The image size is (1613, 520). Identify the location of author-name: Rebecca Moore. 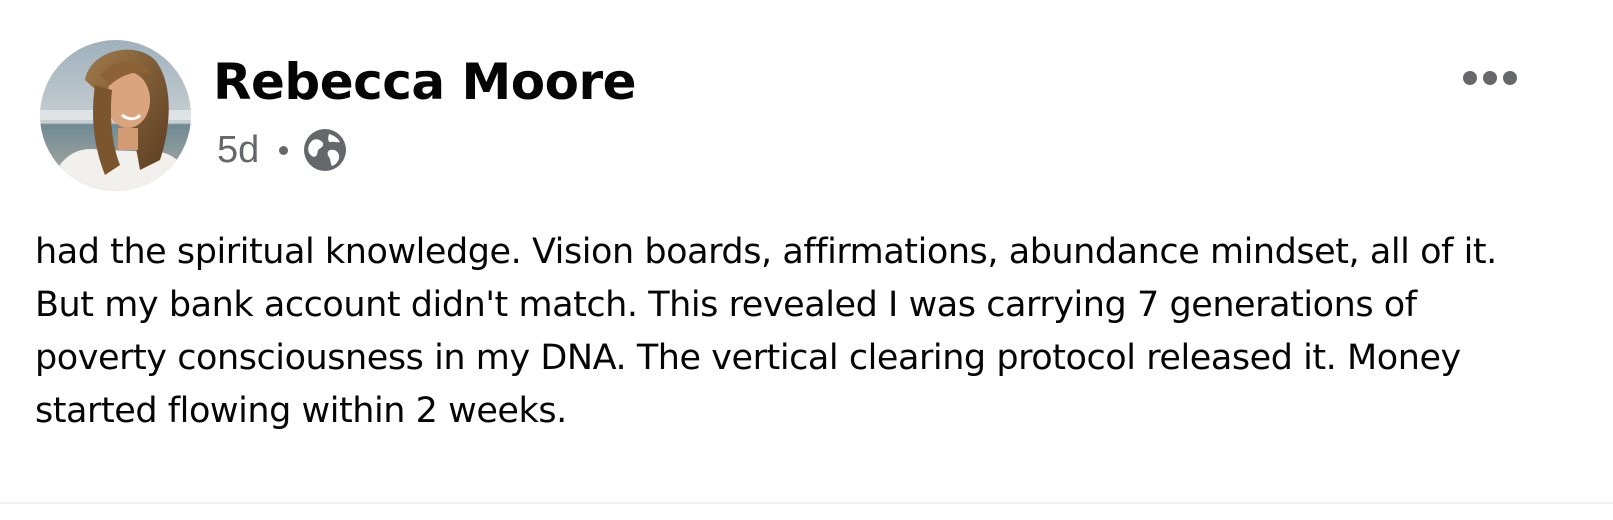
(425, 82).